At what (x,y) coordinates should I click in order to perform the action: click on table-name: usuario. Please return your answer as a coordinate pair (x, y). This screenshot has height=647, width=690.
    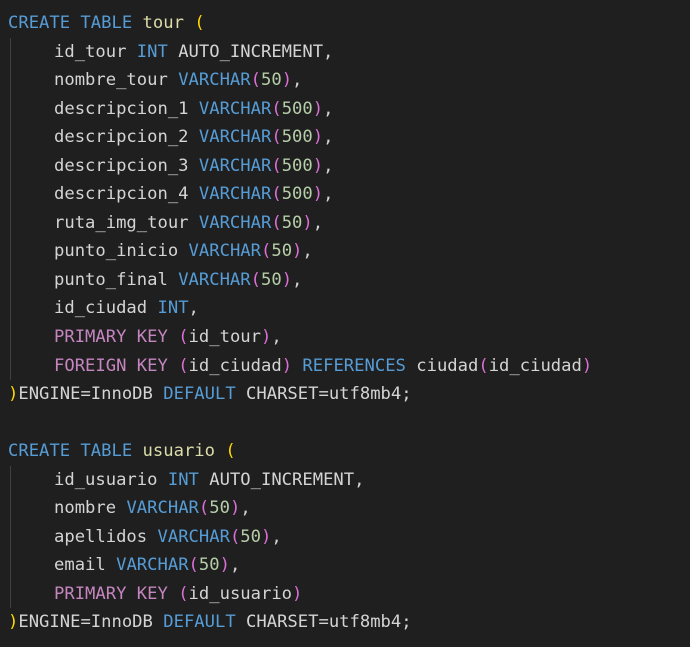
    Looking at the image, I should click on (178, 451).